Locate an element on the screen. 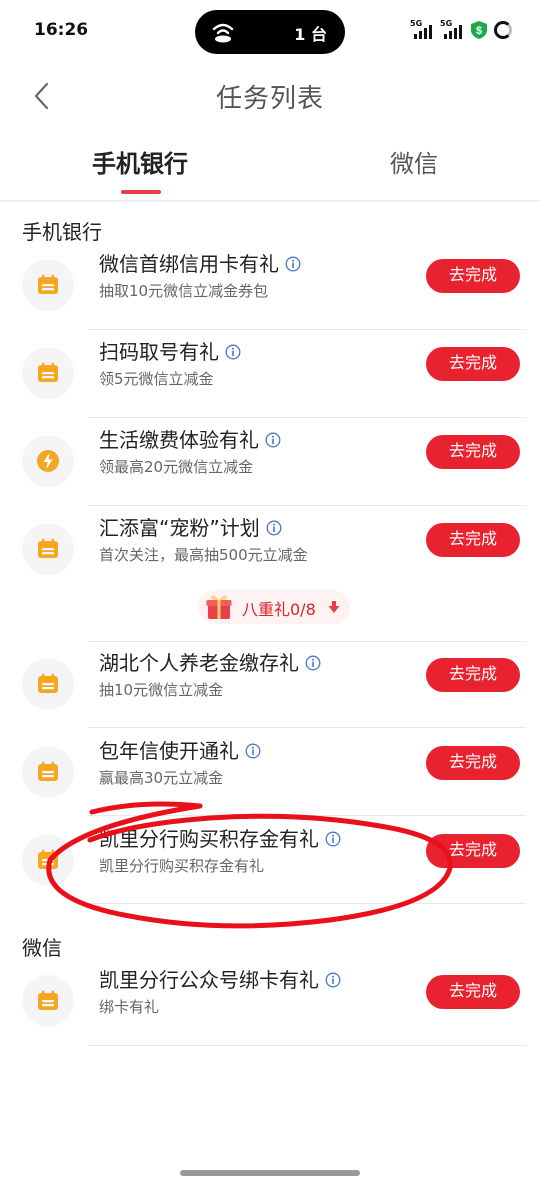  dropdown-arrow-icon is located at coordinates (334, 607).